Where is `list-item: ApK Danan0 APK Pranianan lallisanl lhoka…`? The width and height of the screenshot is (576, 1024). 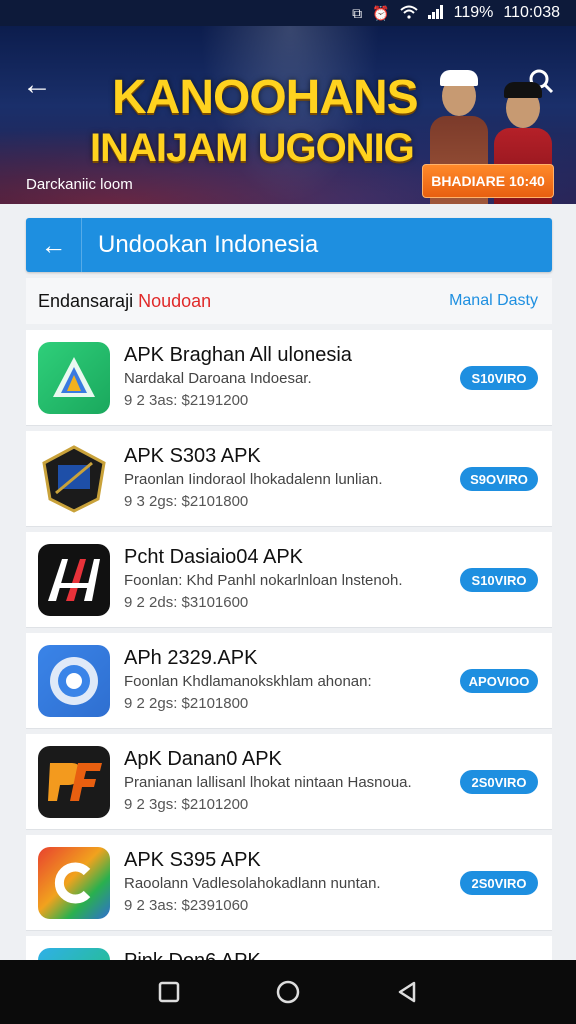
list-item: ApK Danan0 APK Pranianan lallisanl lhoka… is located at coordinates (289, 782).